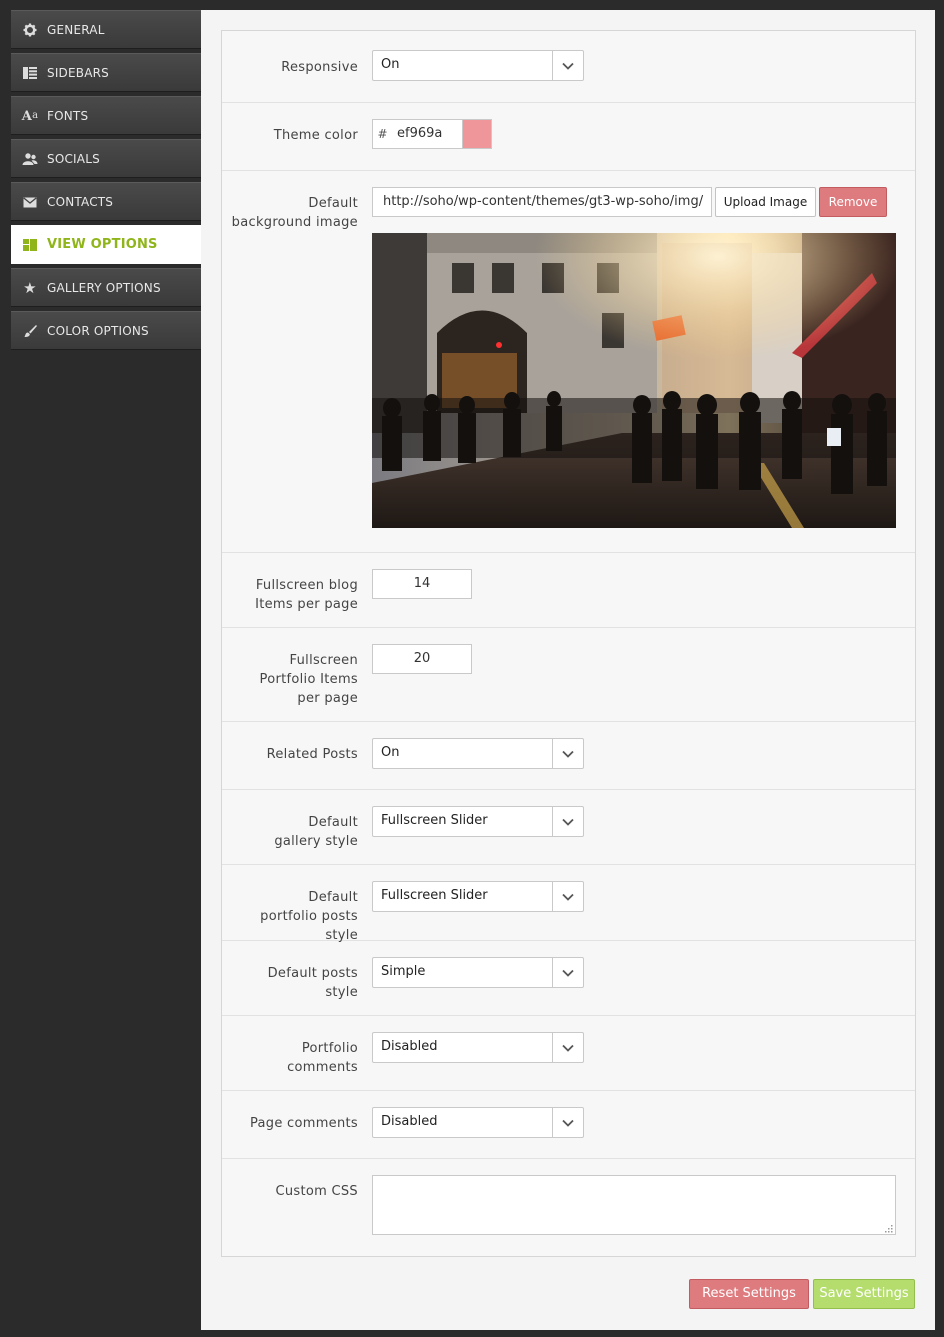 Image resolution: width=944 pixels, height=1337 pixels. I want to click on bg-image-preview, so click(634, 380).